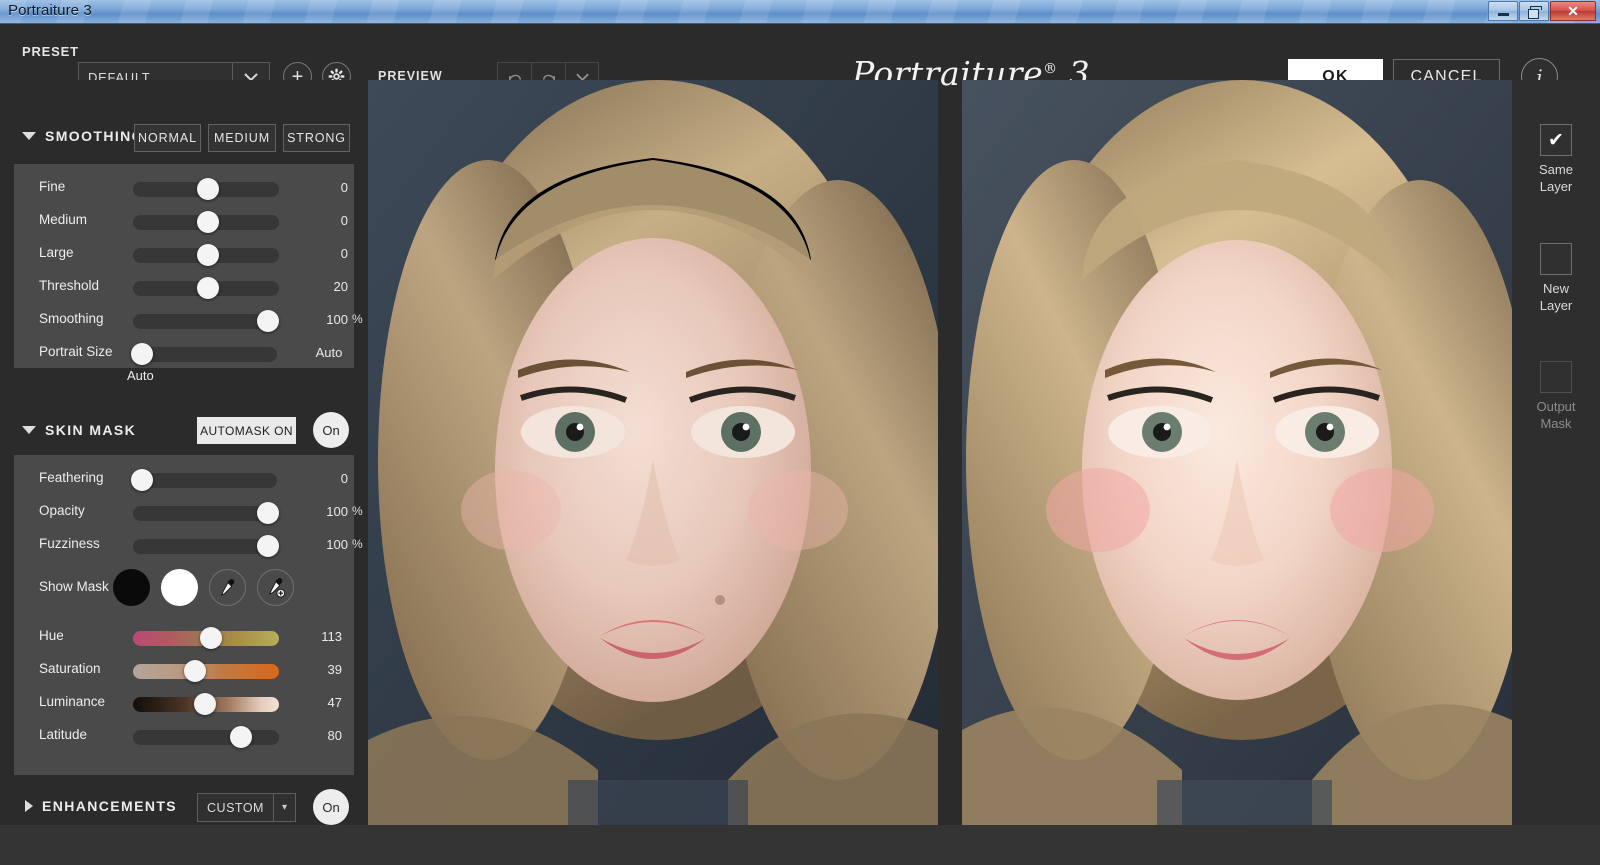 This screenshot has width=1600, height=865. Describe the element at coordinates (167, 138) in the screenshot. I see `smoothing-preset-normal: NORMAL` at that location.